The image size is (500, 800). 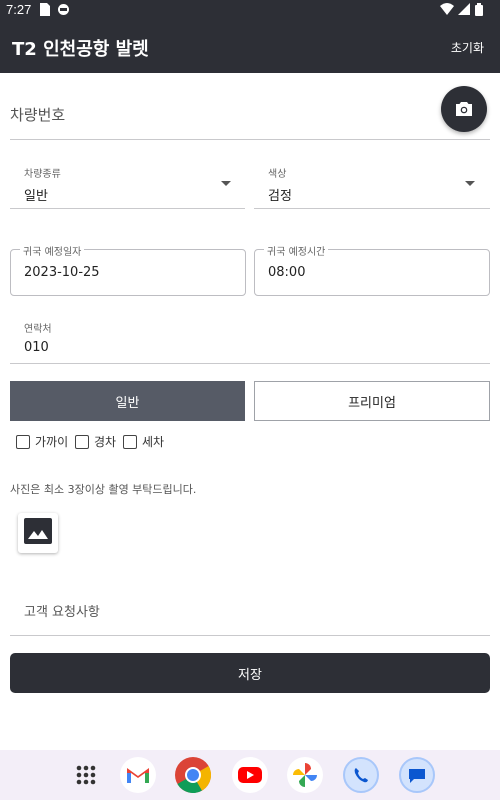 What do you see at coordinates (52, 250) in the screenshot?
I see `return-date-label: 귀국 예정일자` at bounding box center [52, 250].